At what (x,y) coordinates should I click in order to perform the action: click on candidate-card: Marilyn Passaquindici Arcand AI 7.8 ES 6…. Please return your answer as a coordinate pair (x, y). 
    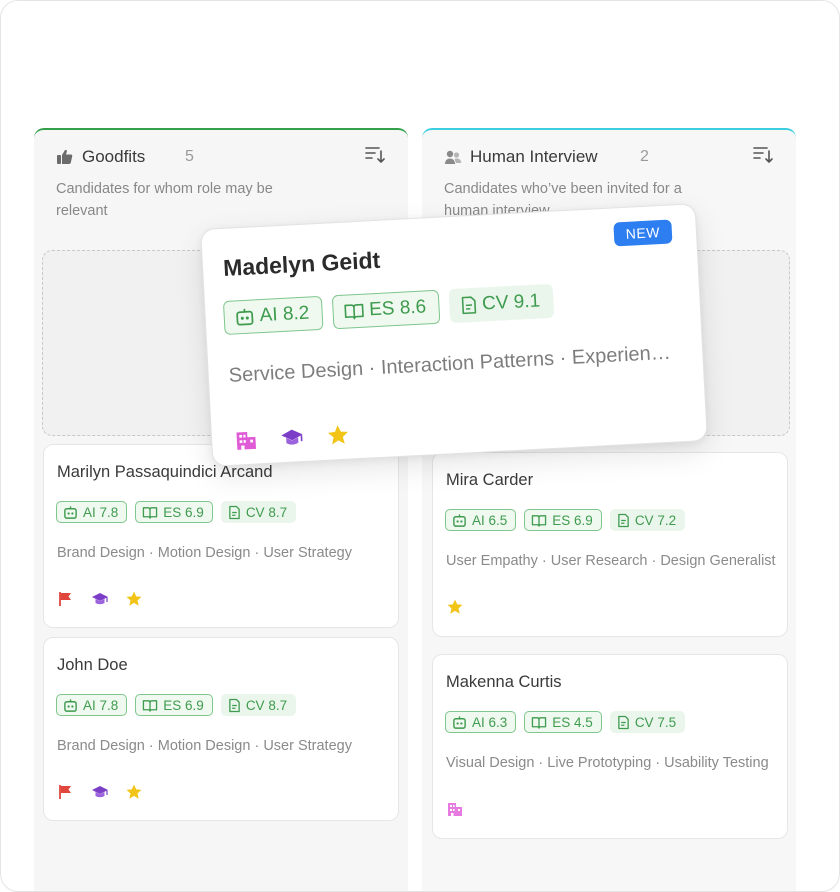
    Looking at the image, I should click on (221, 536).